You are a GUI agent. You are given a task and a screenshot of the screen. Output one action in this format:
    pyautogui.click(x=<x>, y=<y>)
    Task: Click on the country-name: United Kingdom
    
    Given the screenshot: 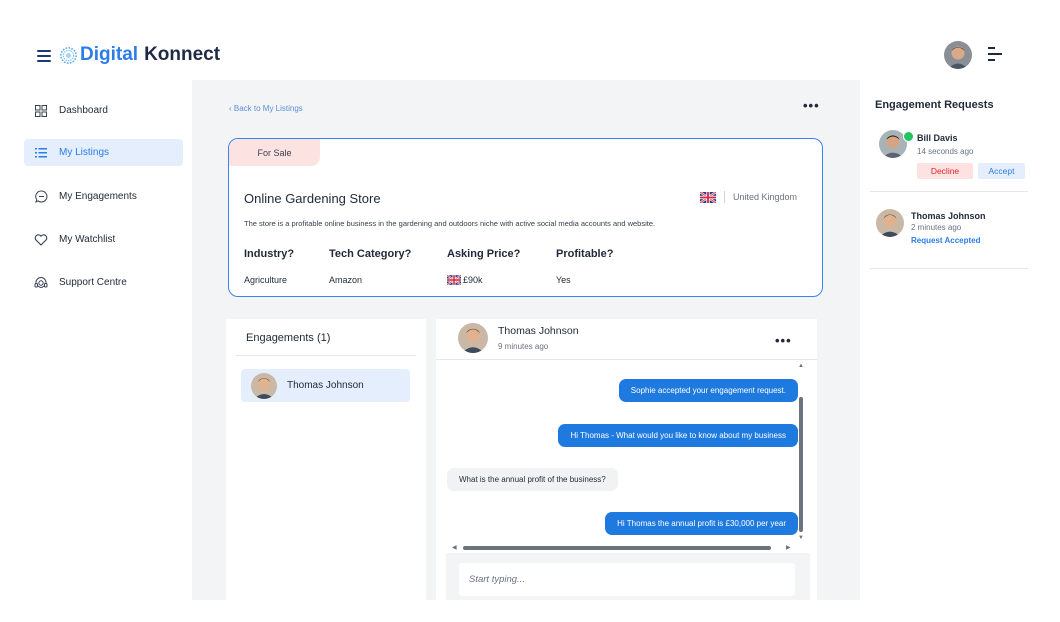 What is the action you would take?
    pyautogui.click(x=764, y=197)
    